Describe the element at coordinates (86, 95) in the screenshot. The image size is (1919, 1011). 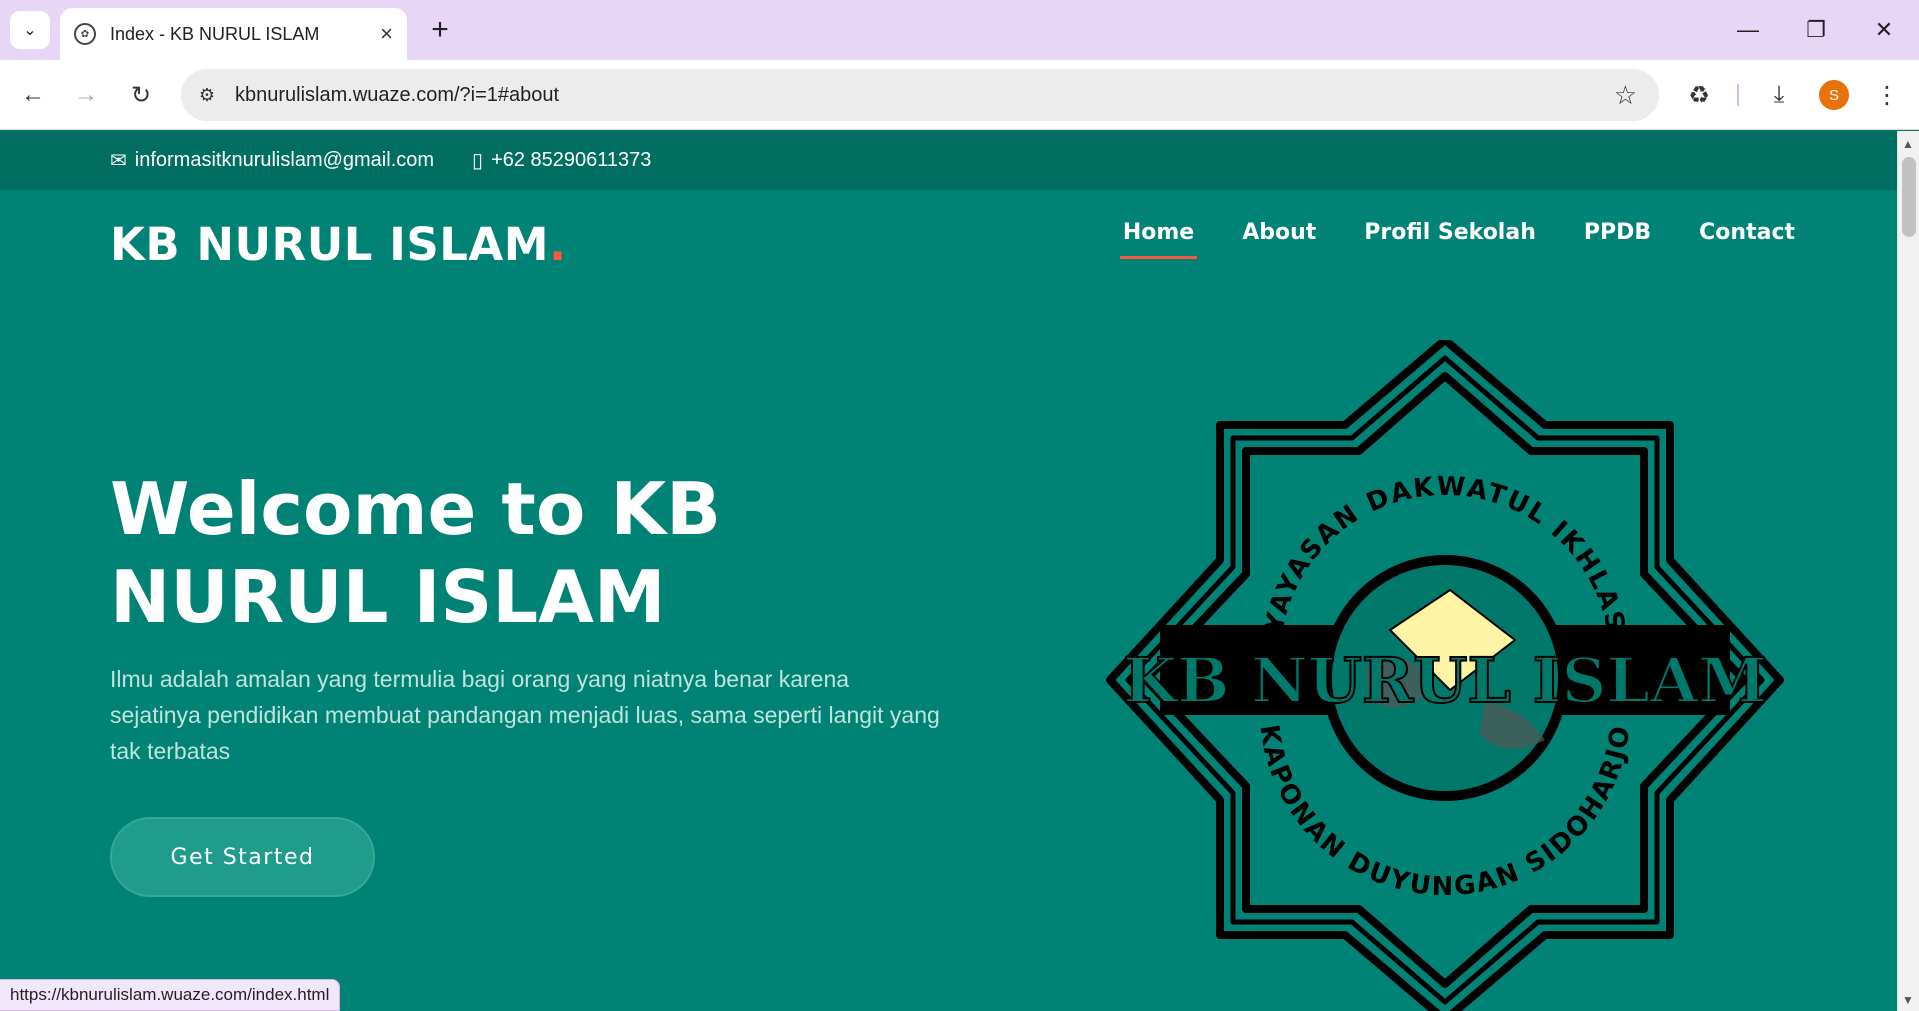
I see `forward-icon: →` at that location.